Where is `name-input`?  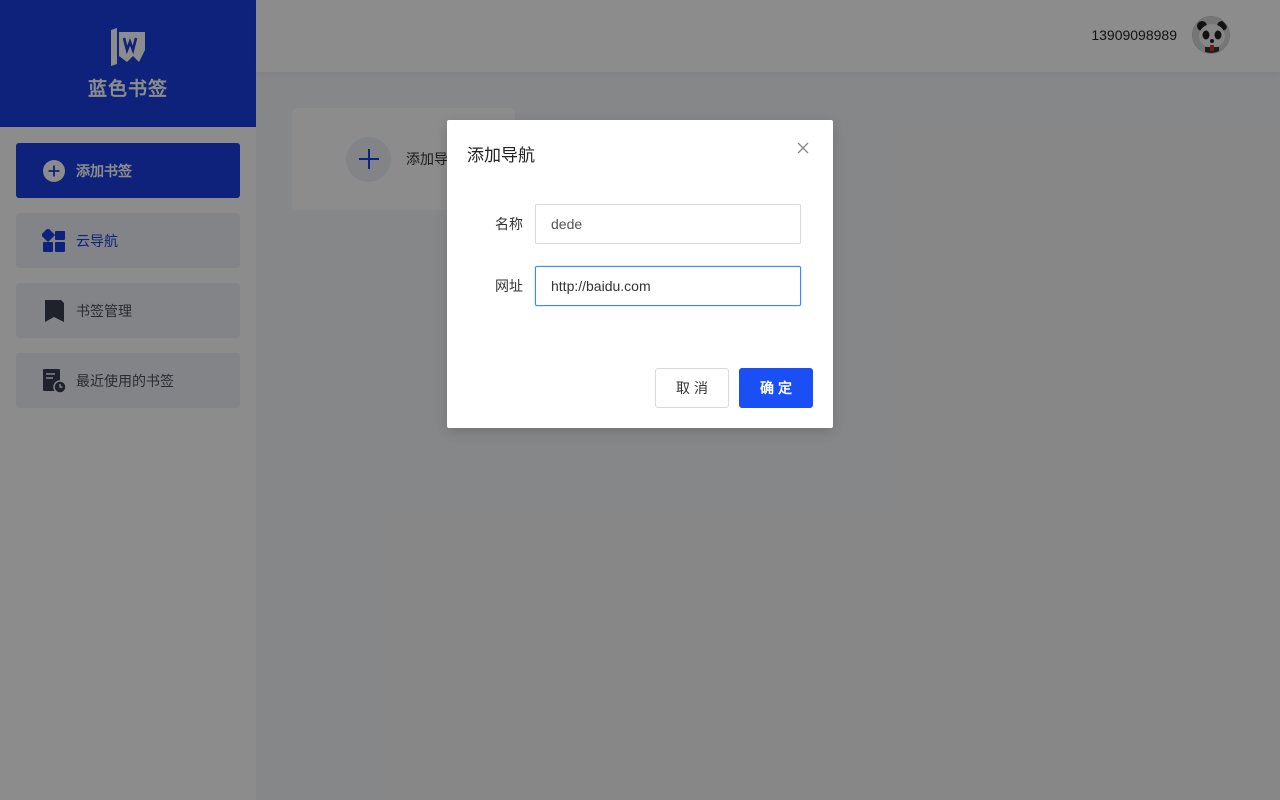
name-input is located at coordinates (668, 224).